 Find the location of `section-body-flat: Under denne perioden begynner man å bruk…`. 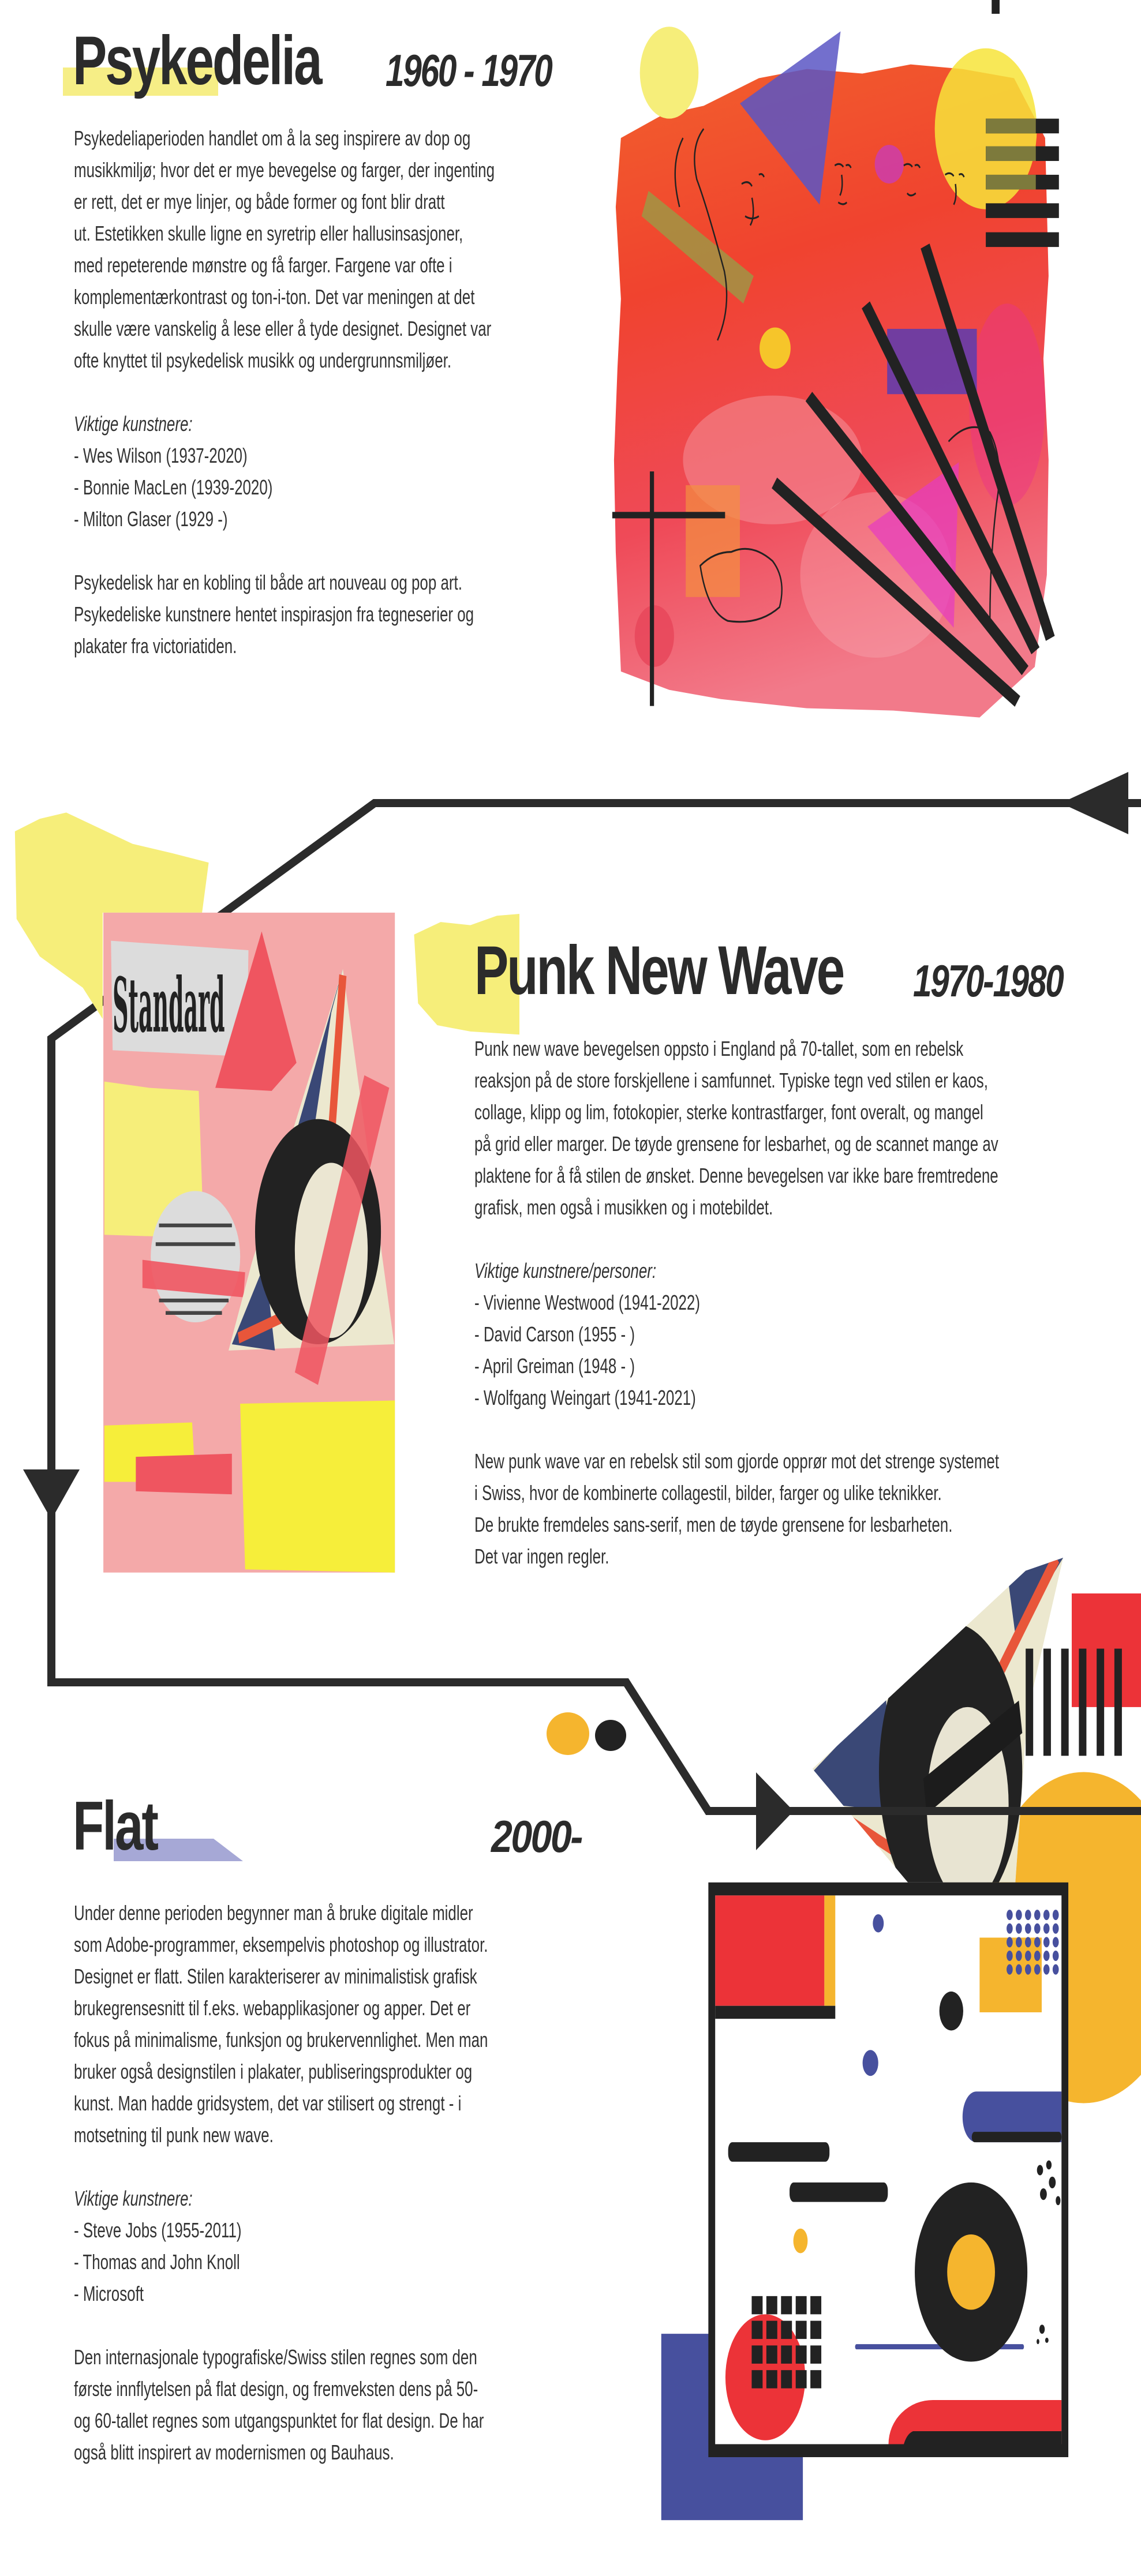

section-body-flat: Under denne perioden begynner man å bruk… is located at coordinates (281, 2182).